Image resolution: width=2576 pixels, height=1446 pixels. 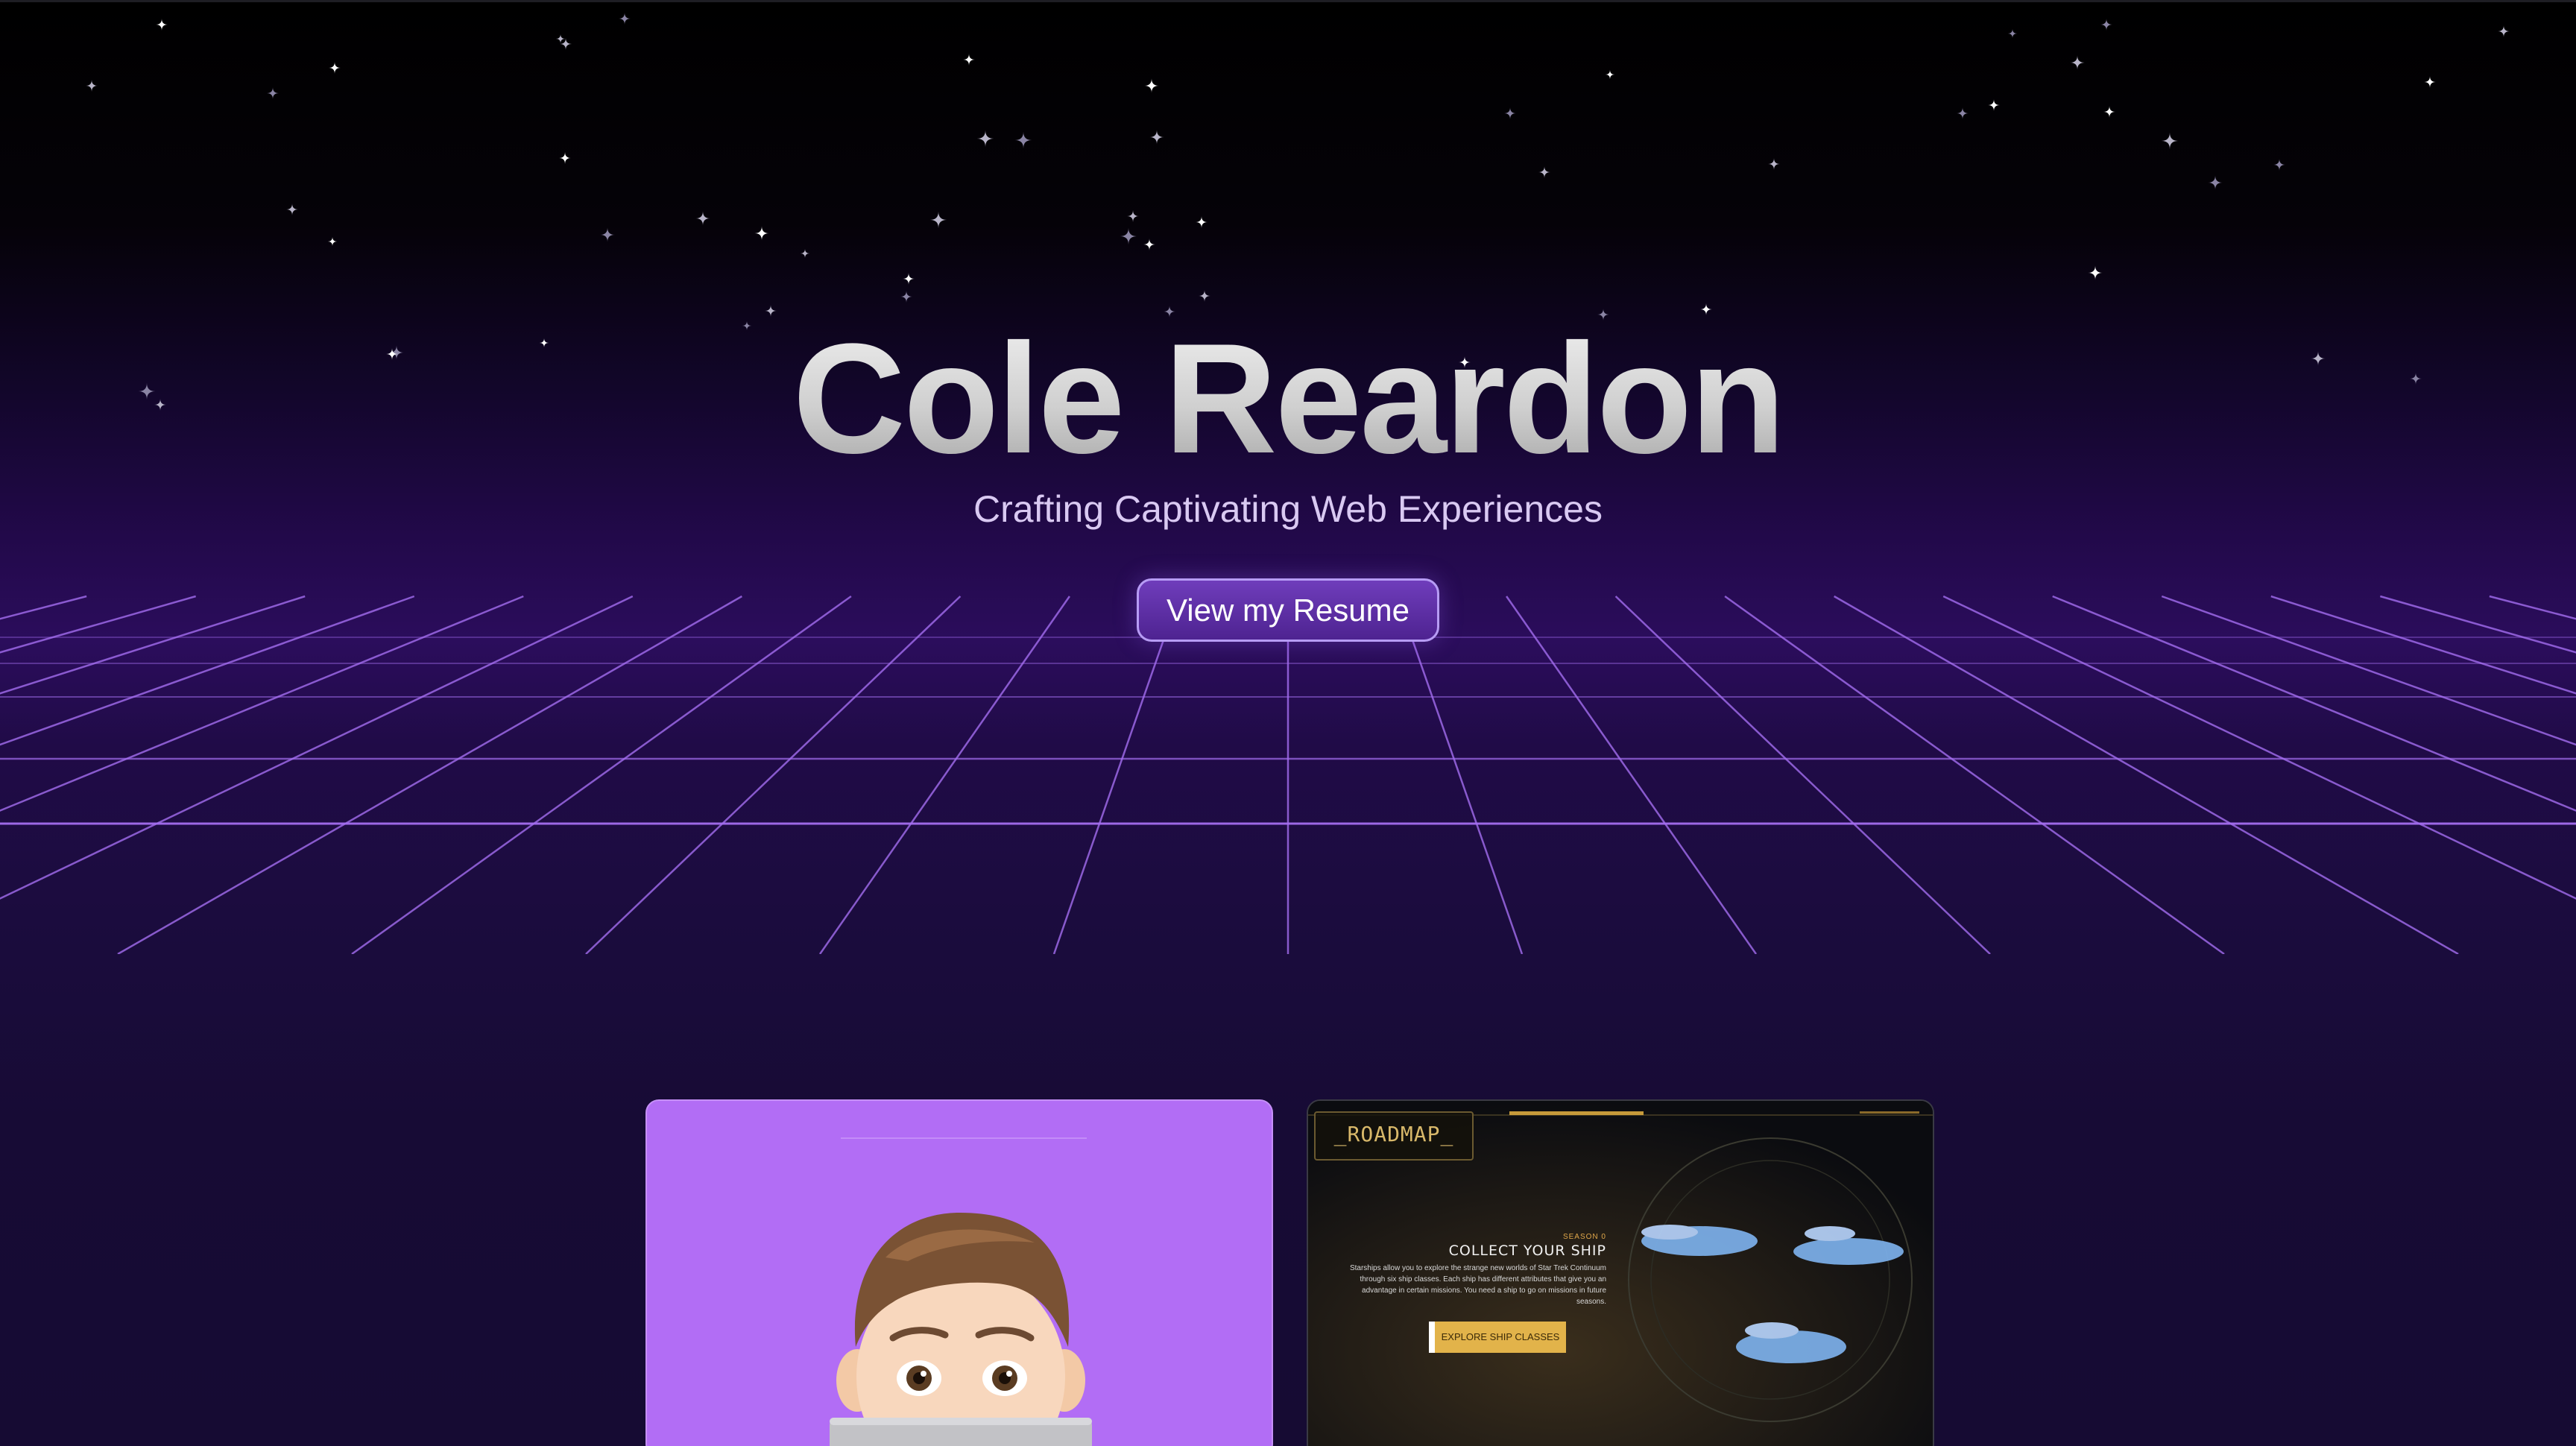 What do you see at coordinates (1498, 1337) in the screenshot?
I see `explore-ship-classes-button: EXPLORE SHIP CLASSES` at bounding box center [1498, 1337].